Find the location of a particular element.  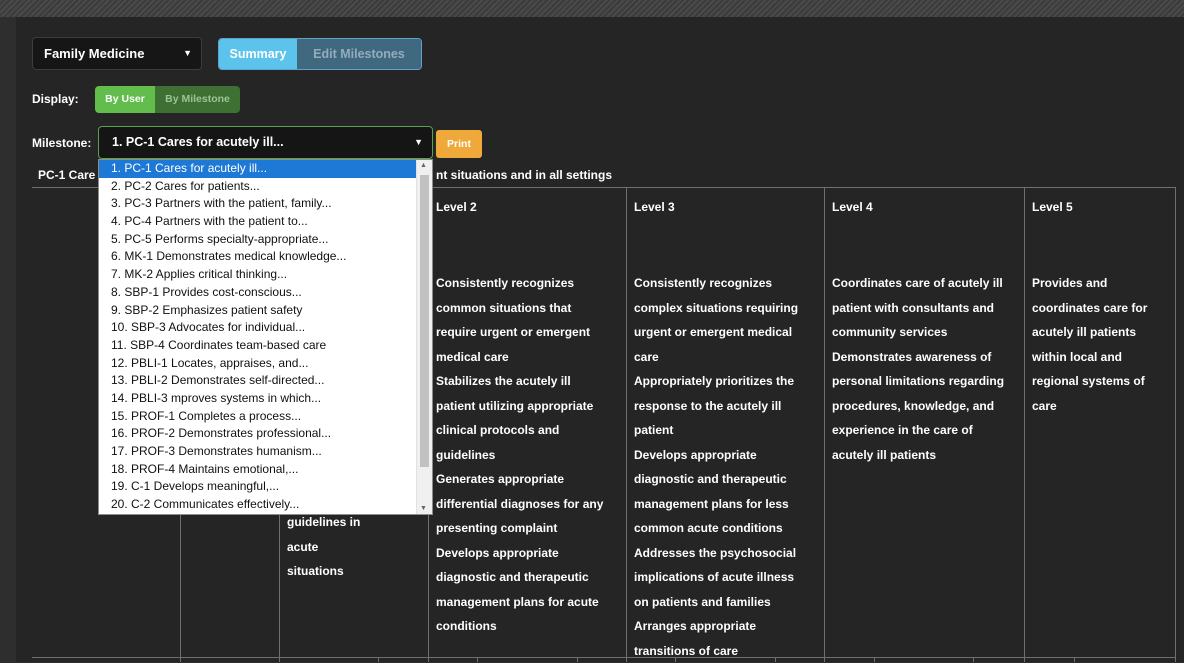

milestone-option: 9. SBP-2 Emphasizes patient safety is located at coordinates (258, 311).